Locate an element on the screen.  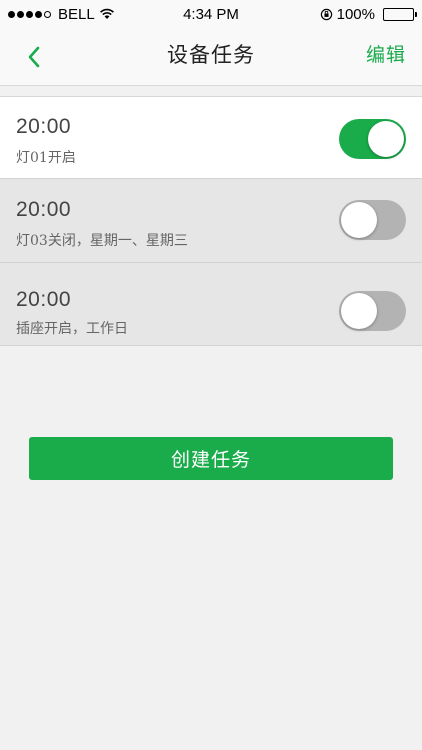
navigation-bar: 设备任务 编辑 is located at coordinates (211, 57).